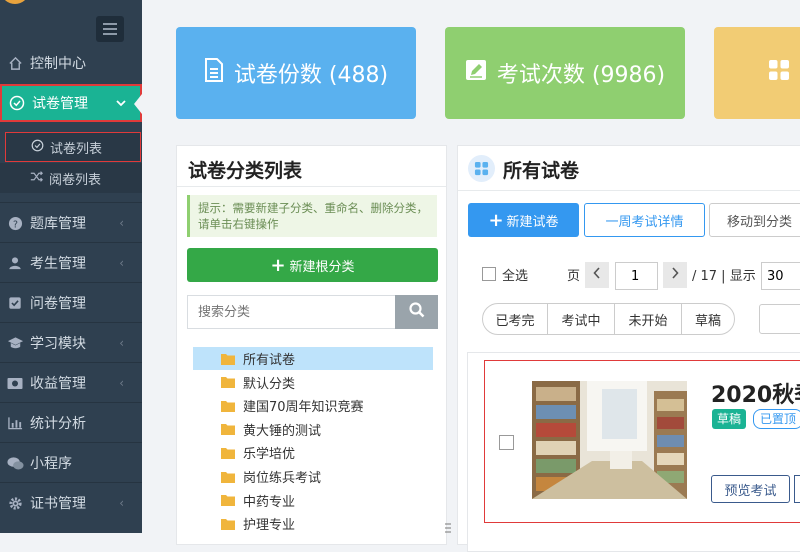 Image resolution: width=800 pixels, height=552 pixels. I want to click on sidebar-item-label: 问卷管理, so click(58, 304).